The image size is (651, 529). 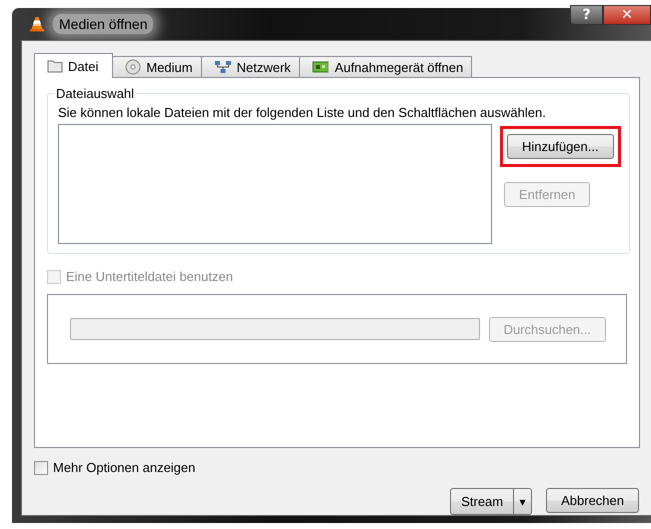 What do you see at coordinates (250, 66) in the screenshot?
I see `tab: Netzwerk` at bounding box center [250, 66].